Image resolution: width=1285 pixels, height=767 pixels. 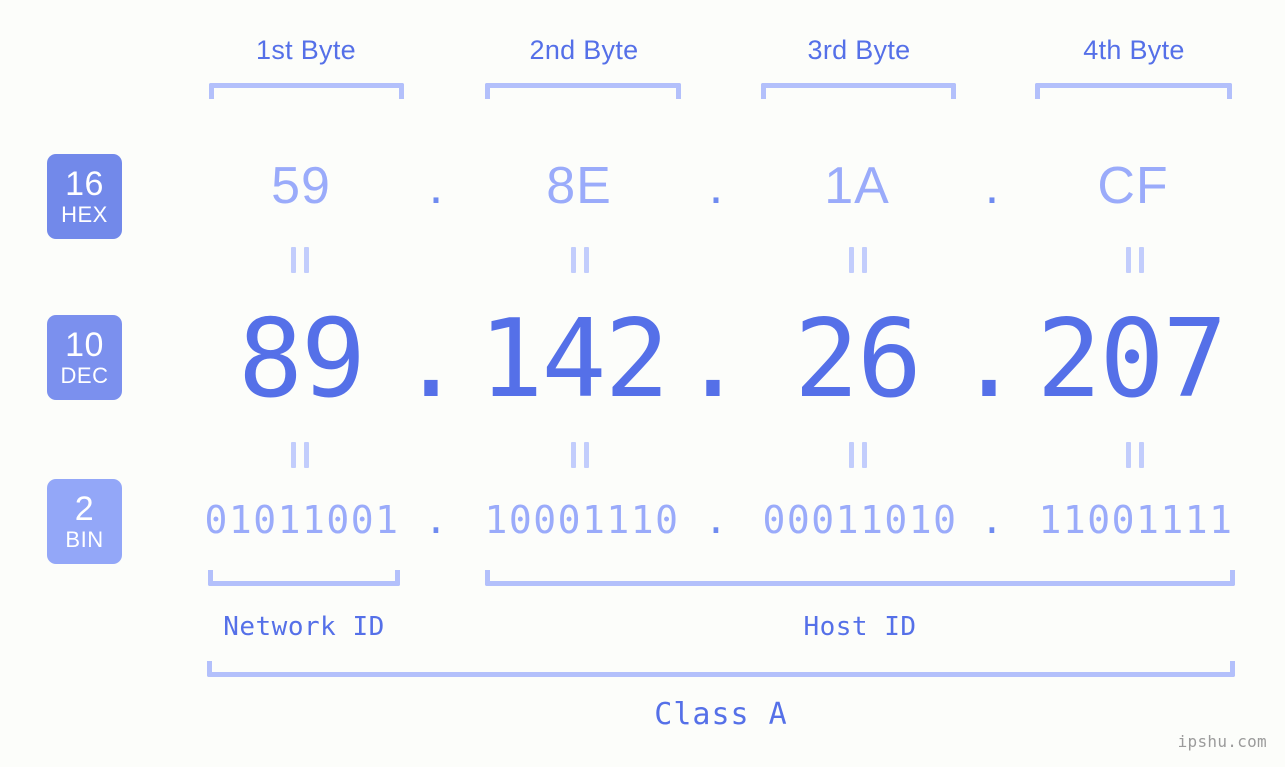 I want to click on hex-octet-1: 59, so click(x=301, y=186).